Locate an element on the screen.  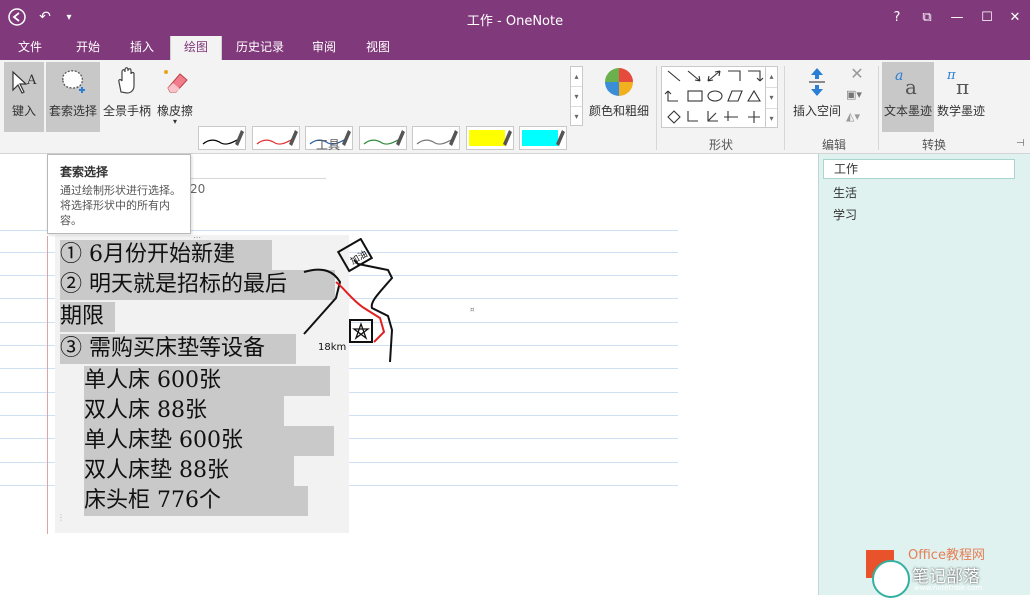
type-button: A 键入 is located at coordinates (24, 97).